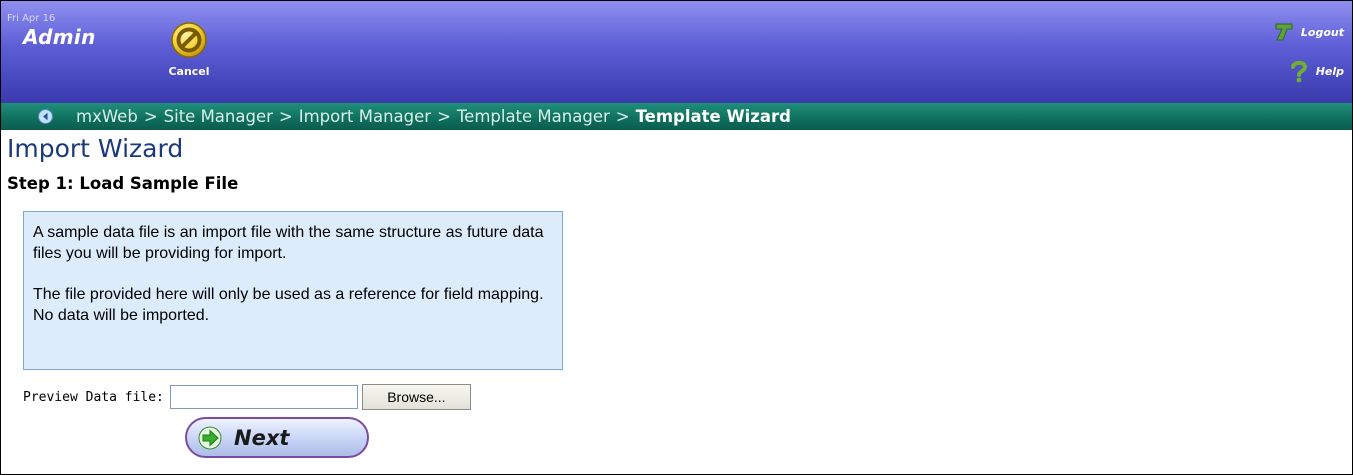  I want to click on logout-label: Logout, so click(1322, 32).